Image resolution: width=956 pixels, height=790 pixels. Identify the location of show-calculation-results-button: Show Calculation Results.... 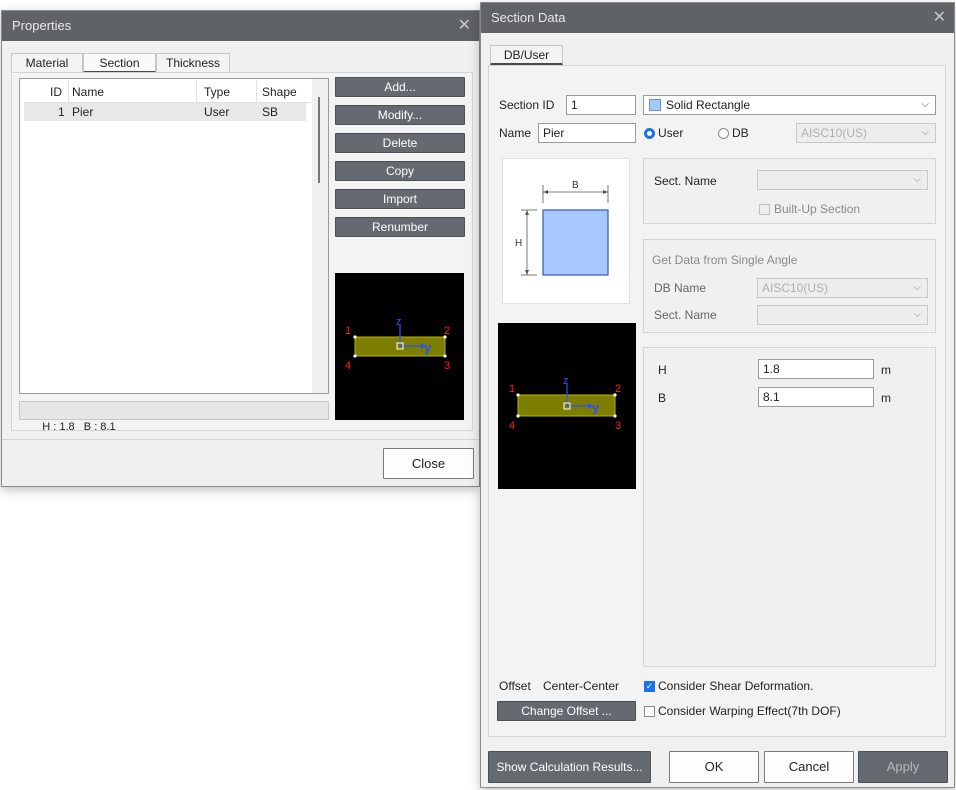
(569, 767).